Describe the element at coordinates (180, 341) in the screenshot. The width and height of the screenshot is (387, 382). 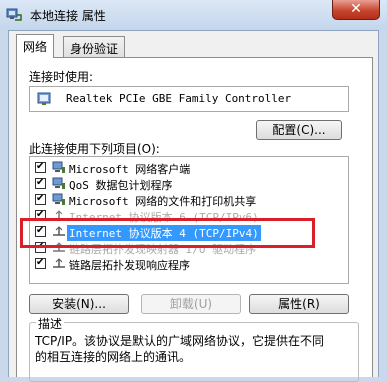
I see `description-line: TCP/IP。该协议是默认的广域网络协议，它提供在不同` at that location.